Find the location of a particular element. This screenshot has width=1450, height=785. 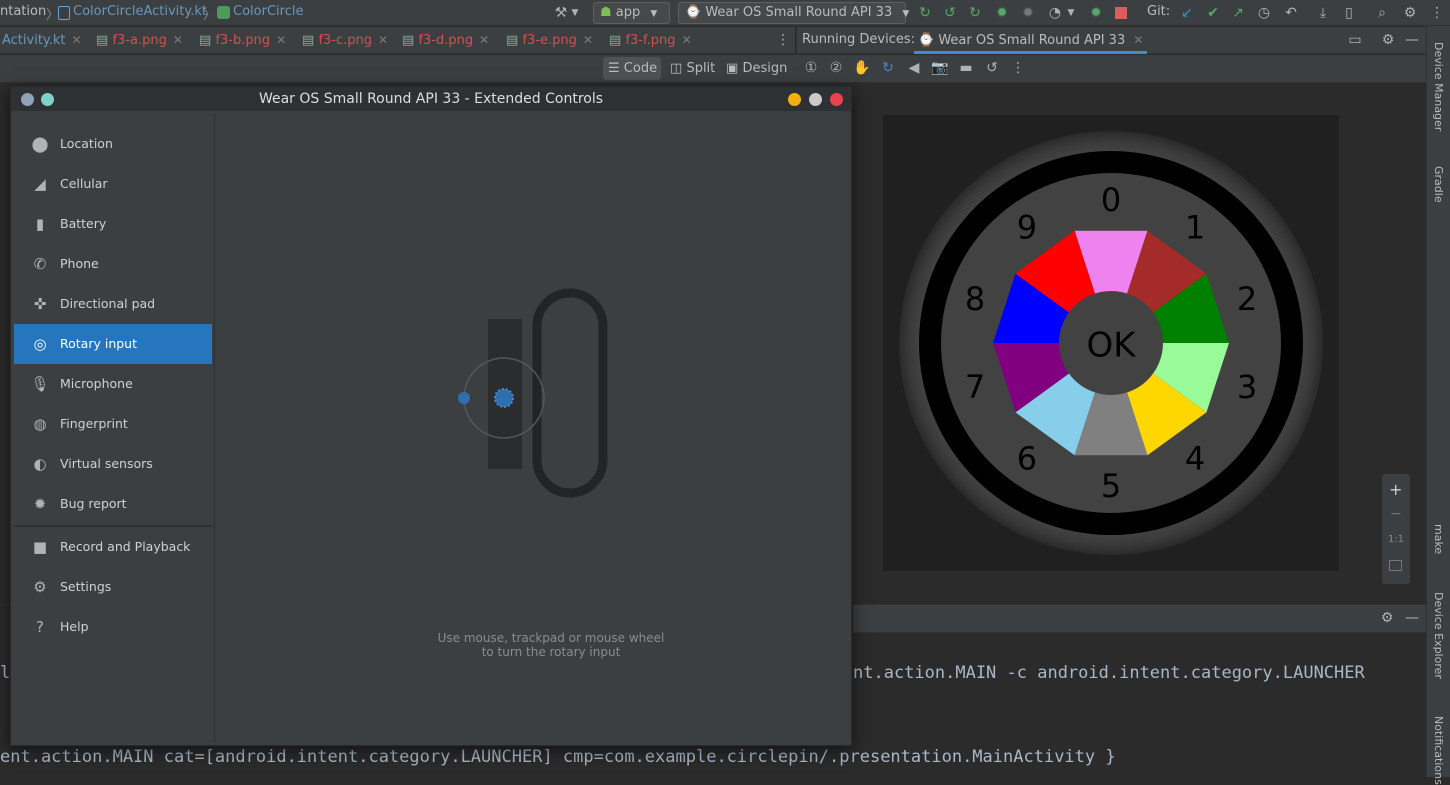

palm-icon: ✋ is located at coordinates (862, 68).